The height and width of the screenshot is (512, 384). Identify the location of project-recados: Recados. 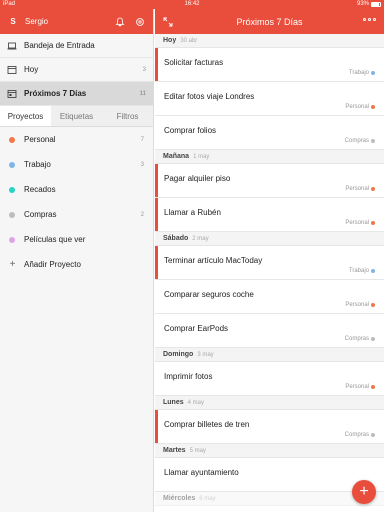
(76, 189).